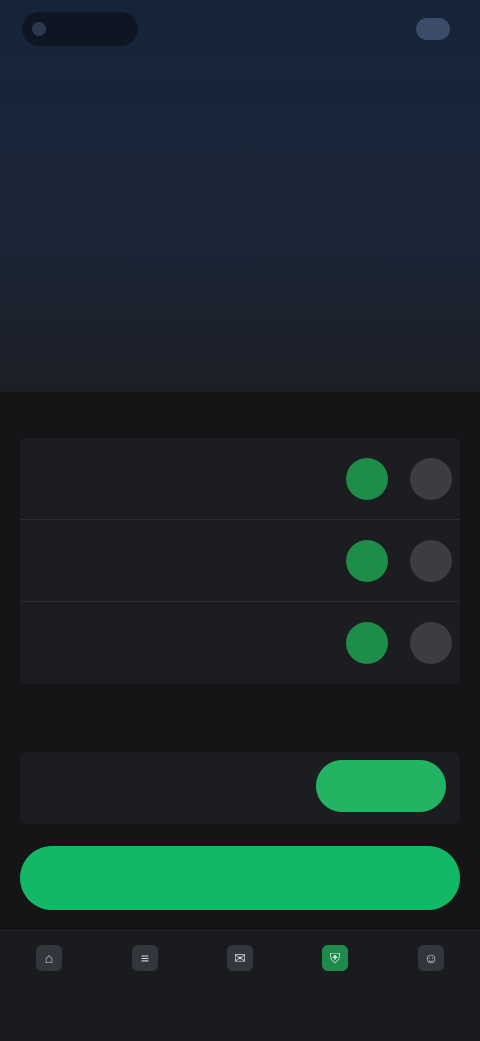 This screenshot has height=1041, width=480. Describe the element at coordinates (49, 958) in the screenshot. I see `home-icon: ⌂` at that location.